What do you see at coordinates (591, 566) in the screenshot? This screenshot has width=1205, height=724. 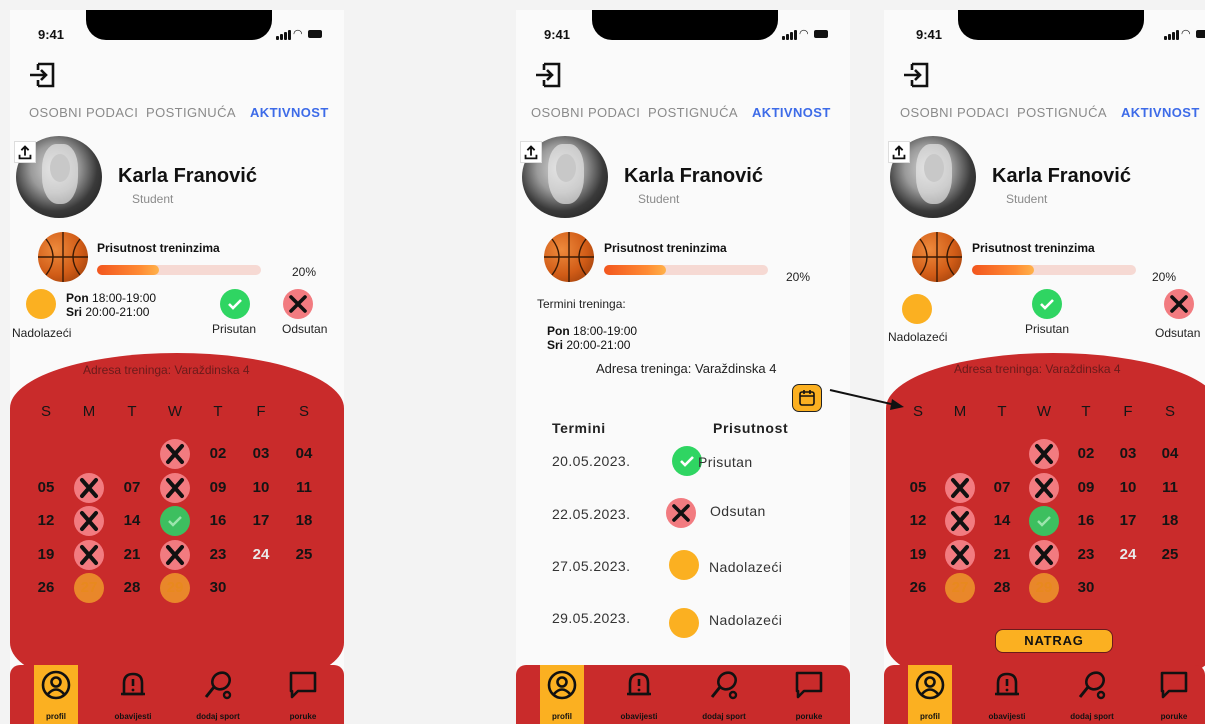 I see `session-date: 27.05.2023.` at bounding box center [591, 566].